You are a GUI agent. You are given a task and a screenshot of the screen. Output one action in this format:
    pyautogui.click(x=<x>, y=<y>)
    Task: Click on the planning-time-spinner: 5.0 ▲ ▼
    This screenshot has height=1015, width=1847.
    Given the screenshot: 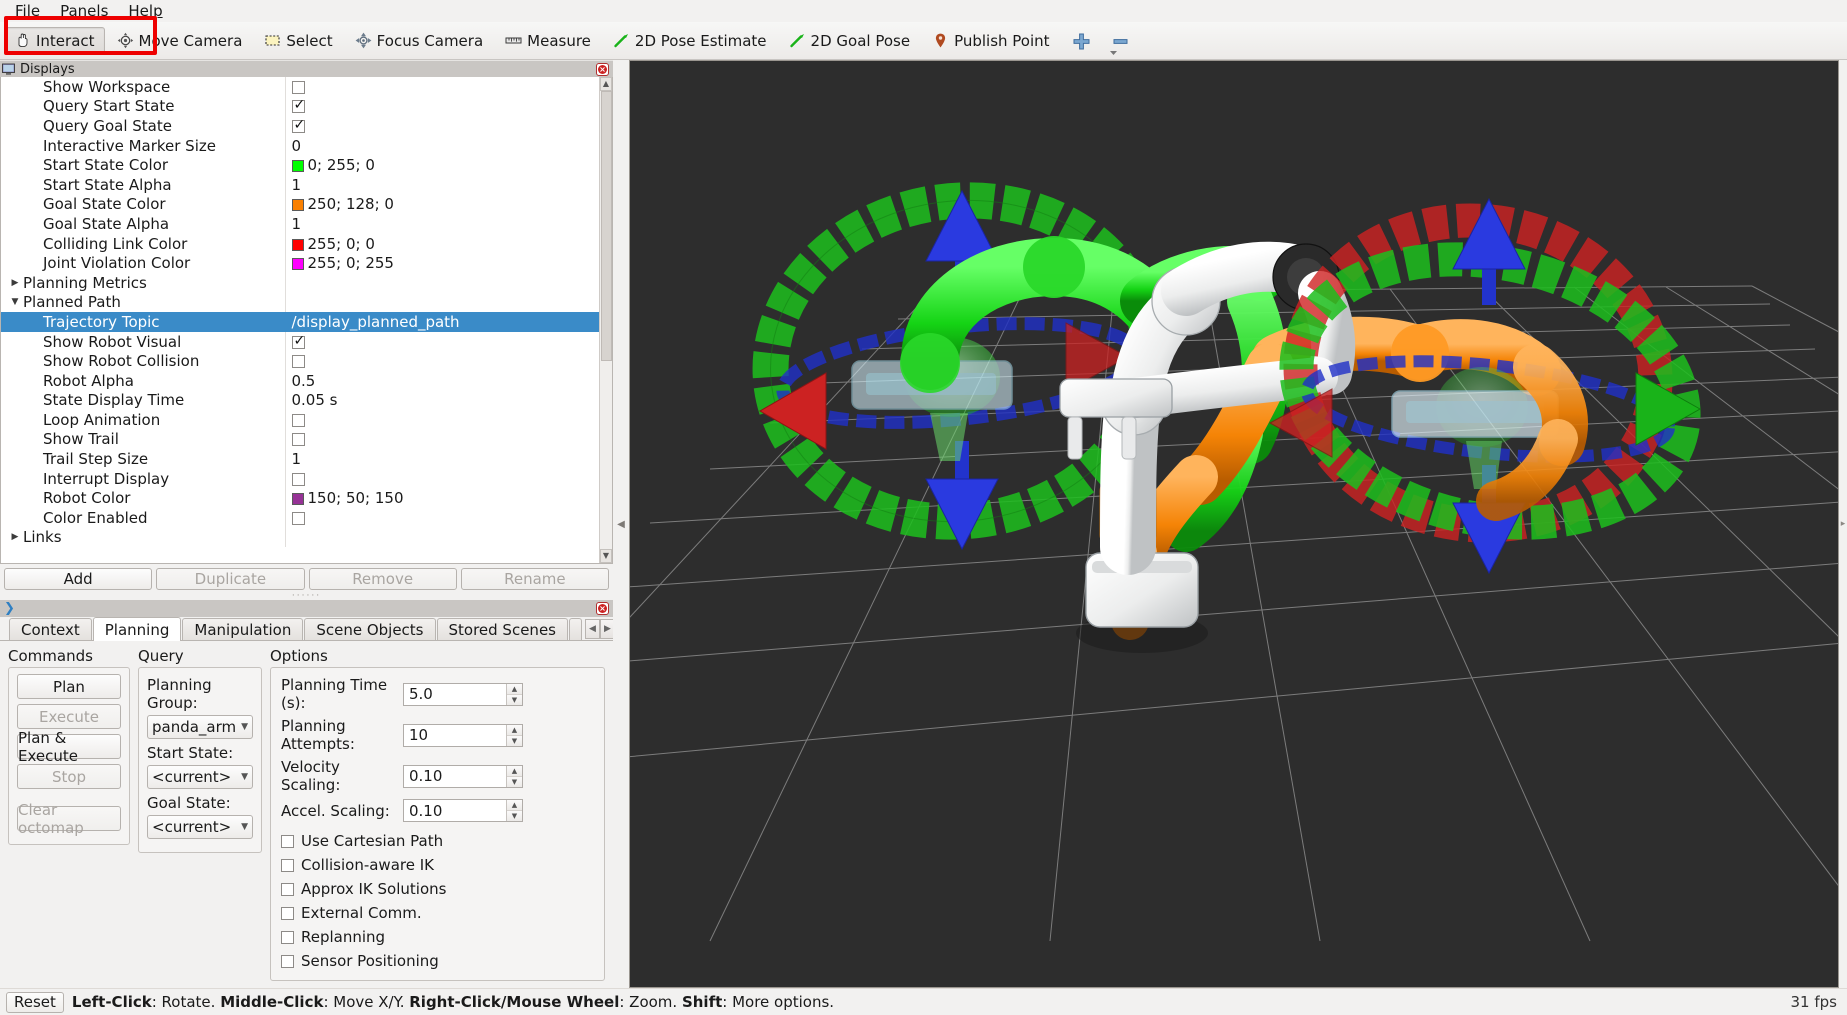 What is the action you would take?
    pyautogui.click(x=463, y=694)
    